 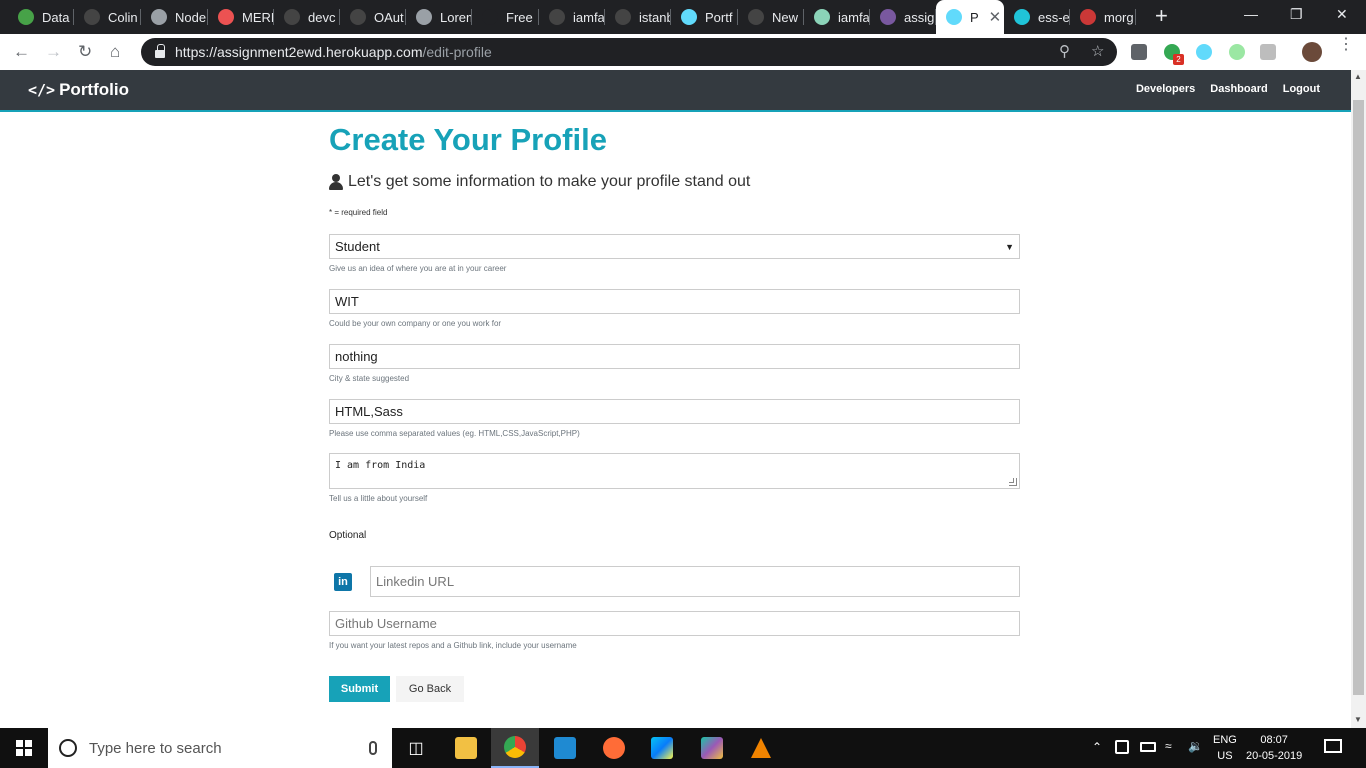 I want to click on system-clock: 08:07 20-05-2019, so click(x=1274, y=748).